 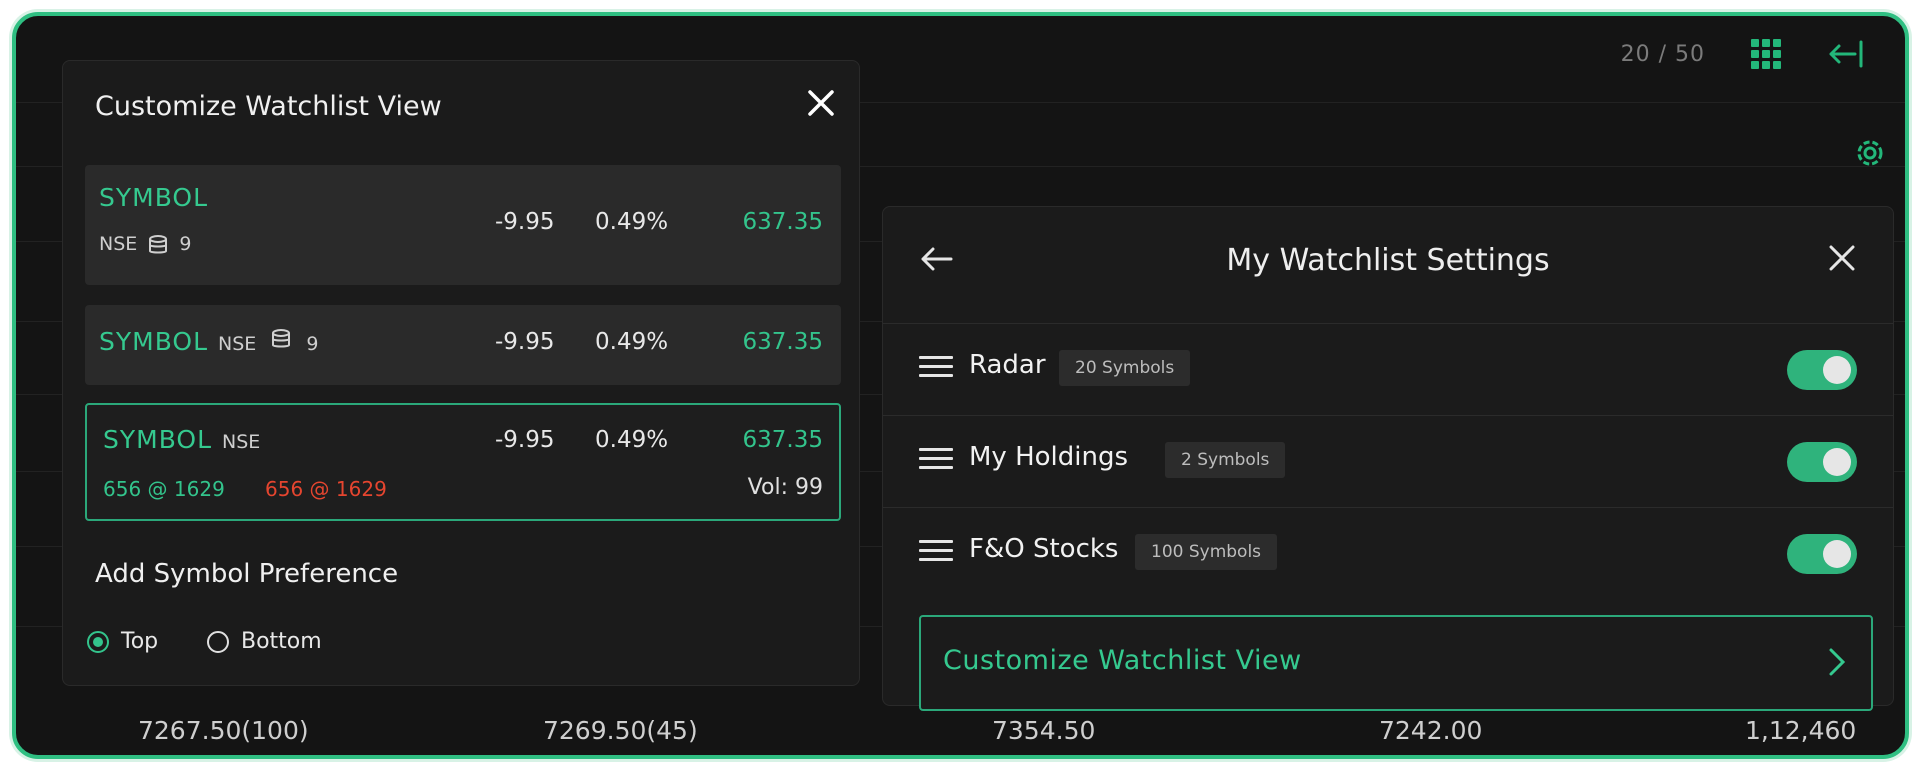 I want to click on watchlist-name: F&O Stocks, so click(x=1044, y=549).